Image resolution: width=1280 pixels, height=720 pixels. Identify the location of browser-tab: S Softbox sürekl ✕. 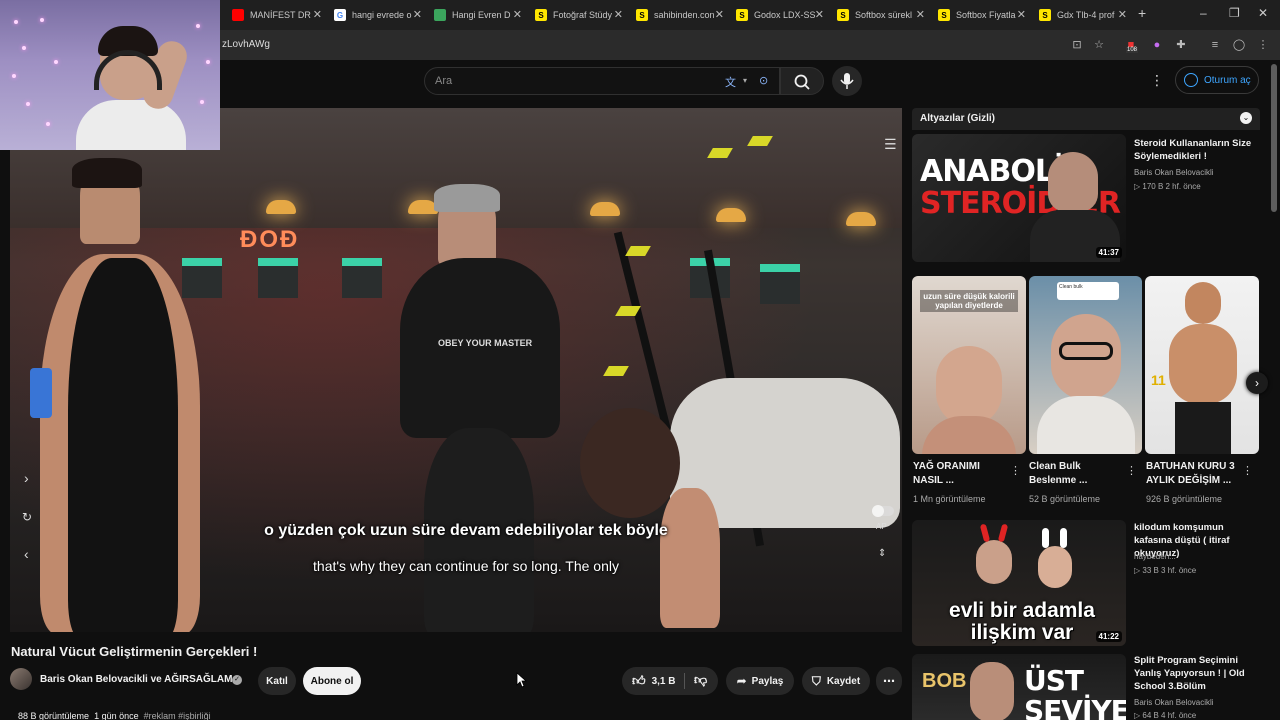
(885, 15).